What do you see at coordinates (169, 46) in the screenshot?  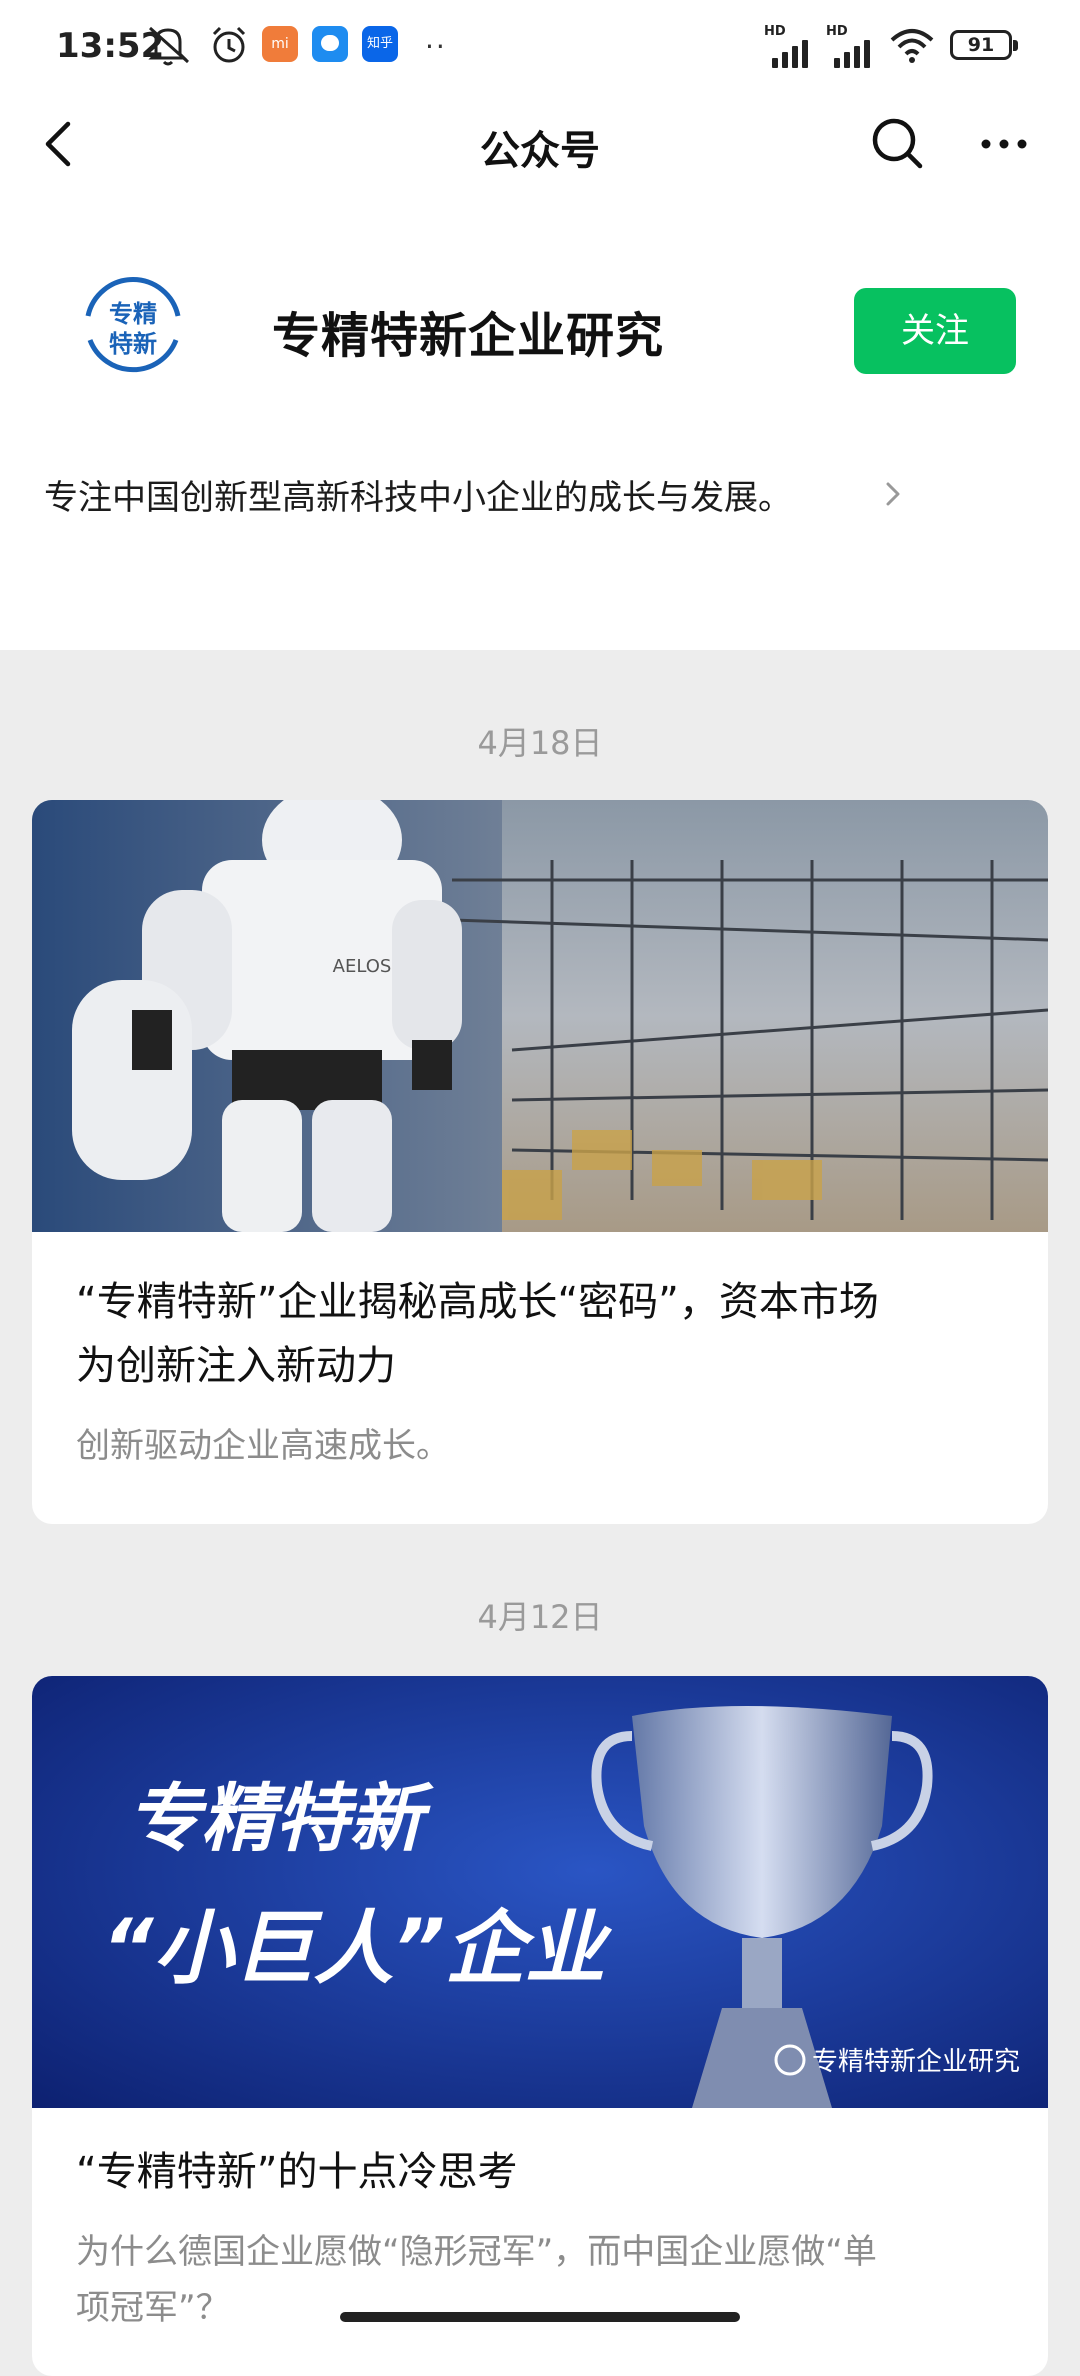 I see `mute-icon` at bounding box center [169, 46].